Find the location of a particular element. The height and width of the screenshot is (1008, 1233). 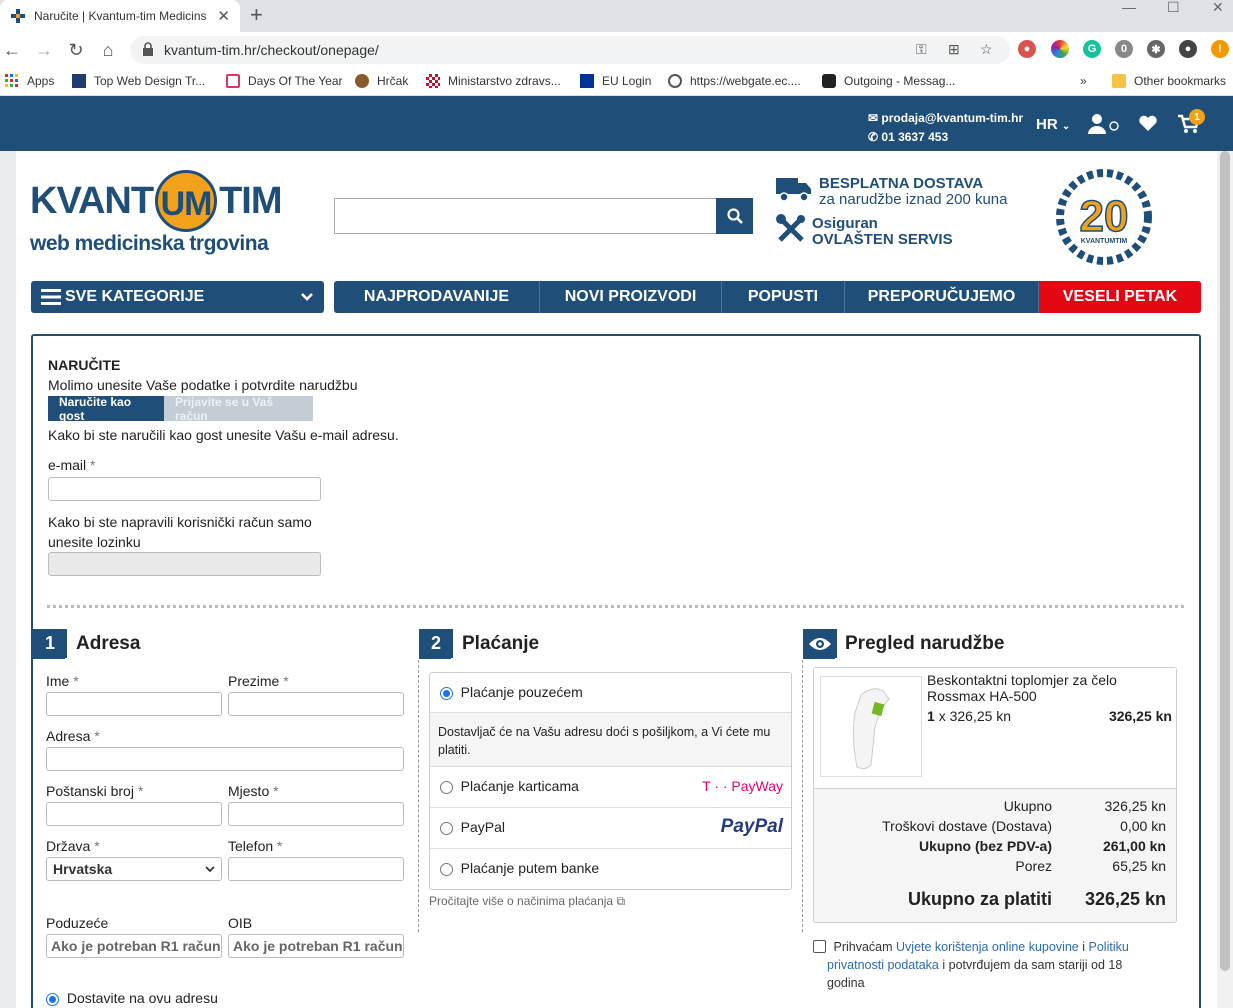

more-bookmarks-icon: » is located at coordinates (1083, 81).